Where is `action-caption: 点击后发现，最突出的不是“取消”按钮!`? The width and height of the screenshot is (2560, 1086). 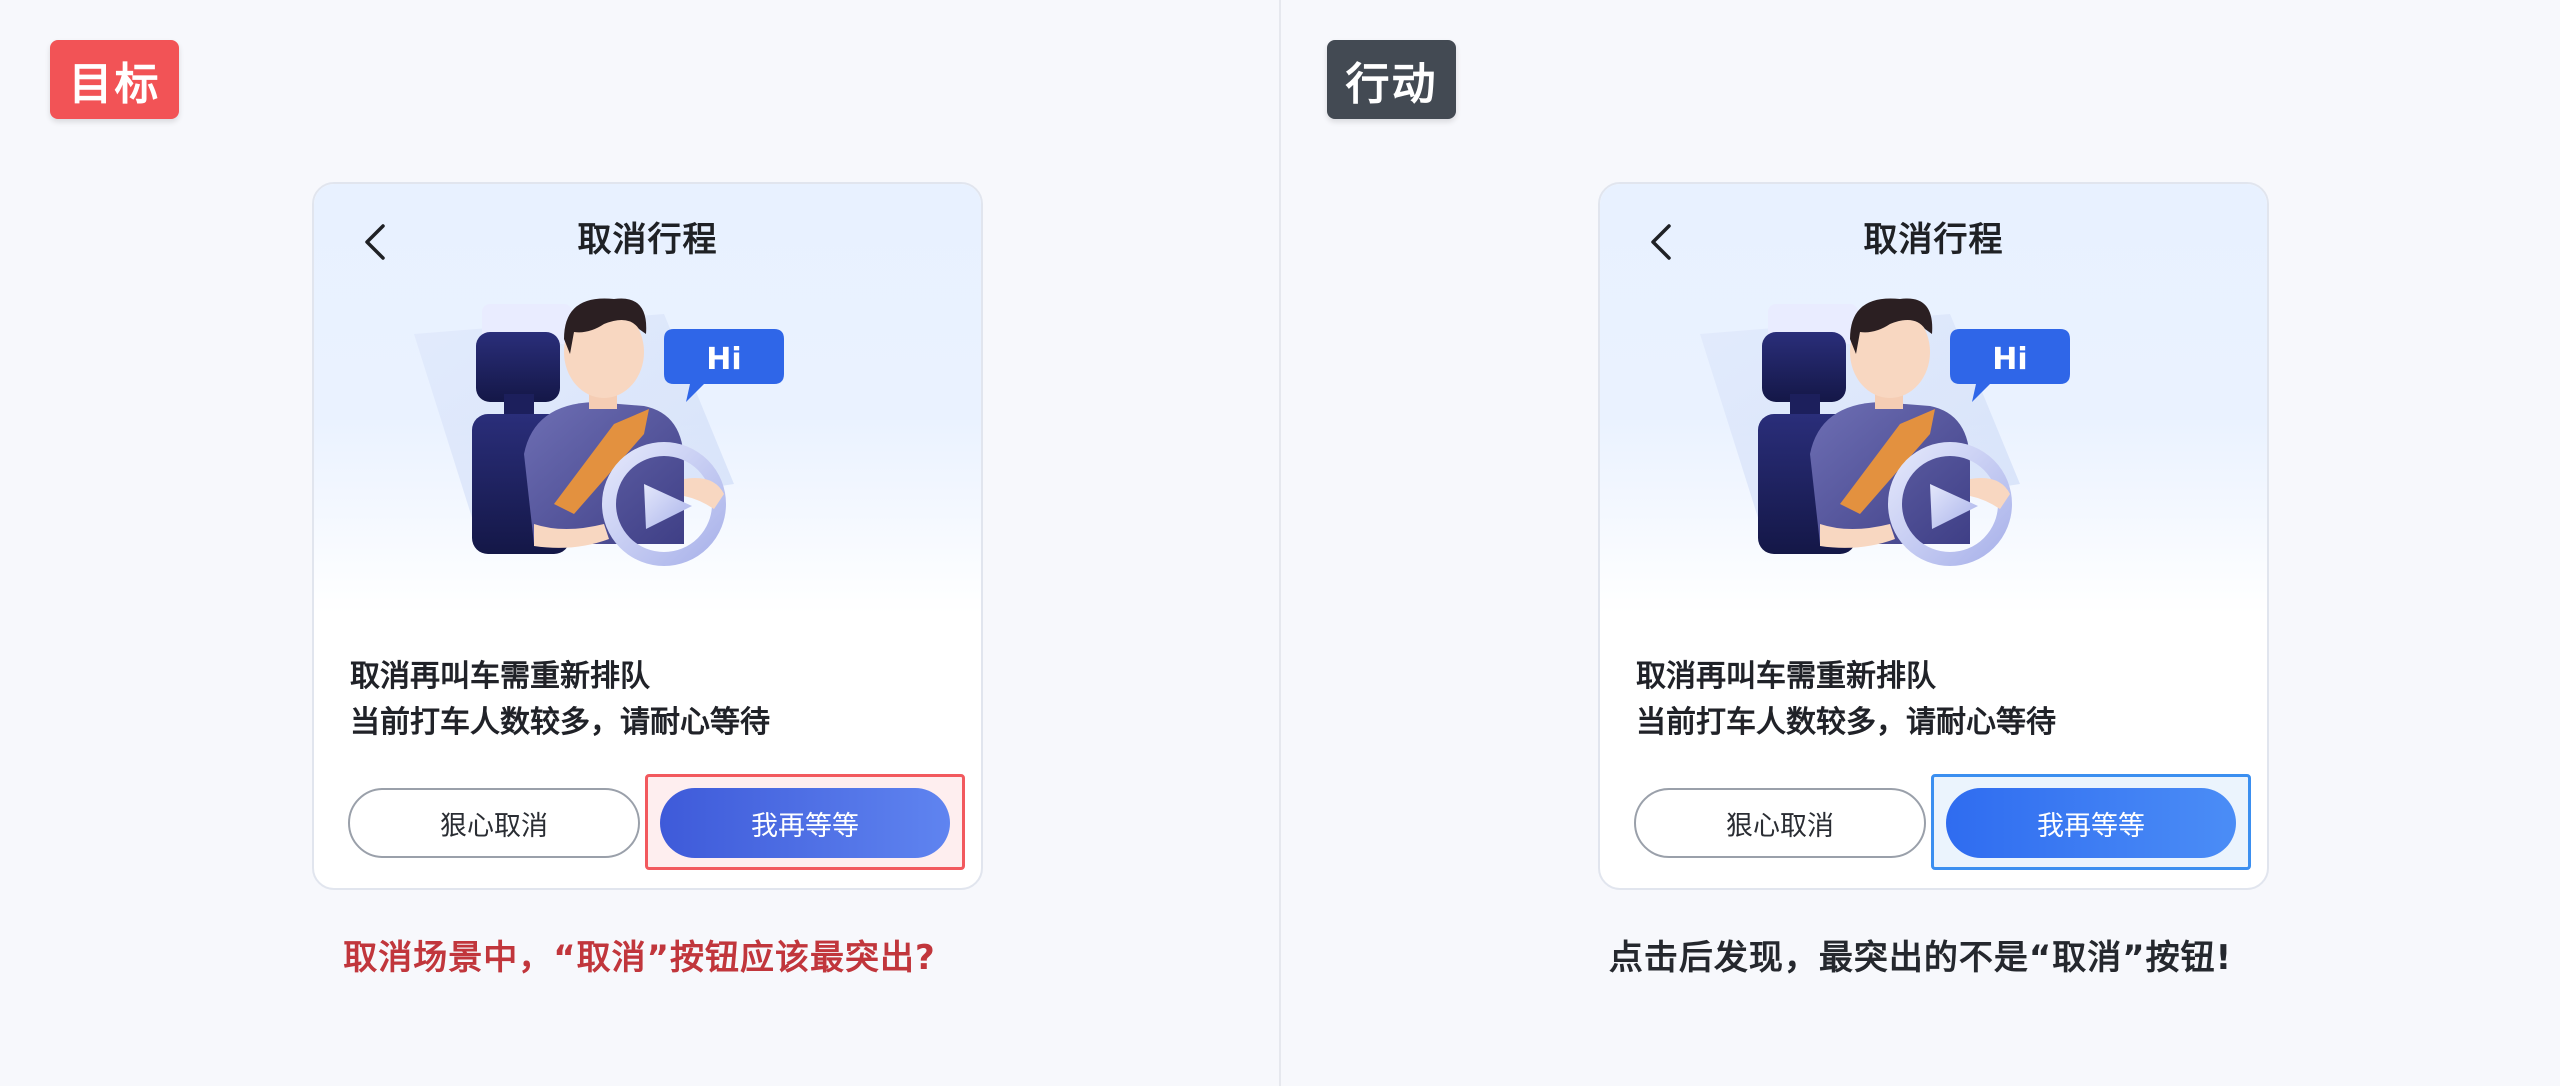
action-caption: 点击后发现，最突出的不是“取消”按钮! is located at coordinates (1920, 958).